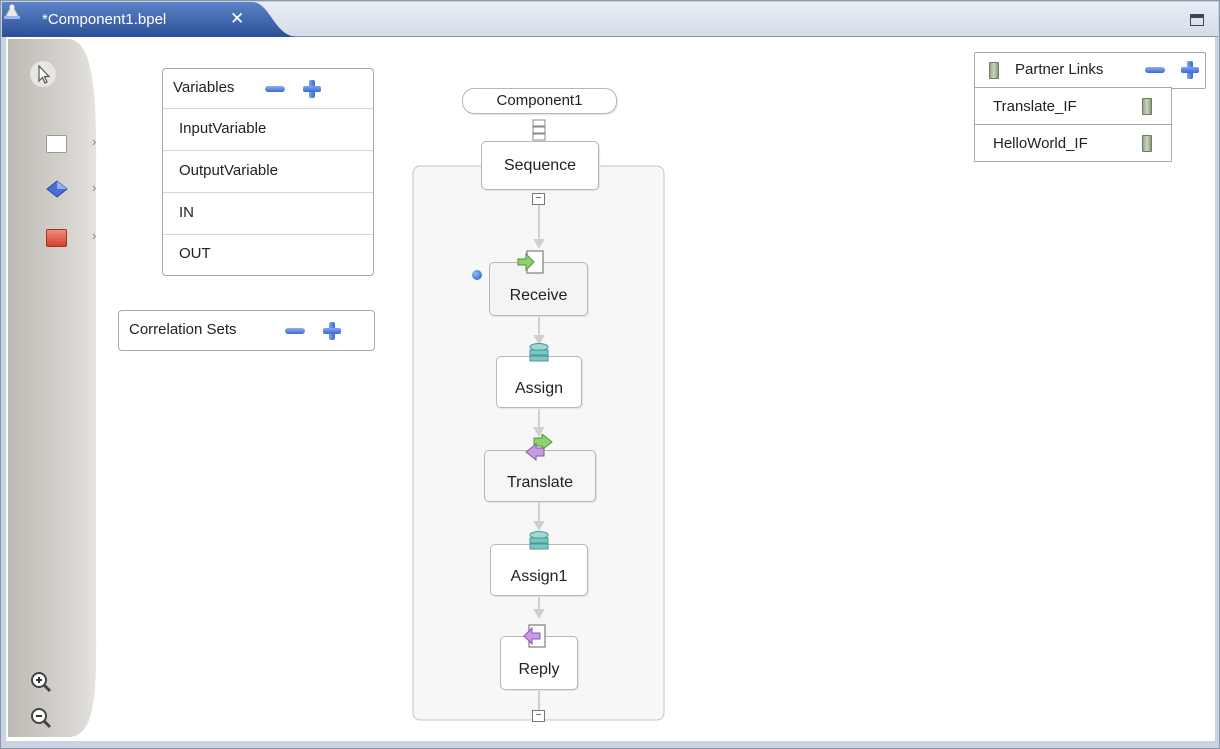  What do you see at coordinates (1190, 70) in the screenshot?
I see `add-partner-link-icon` at bounding box center [1190, 70].